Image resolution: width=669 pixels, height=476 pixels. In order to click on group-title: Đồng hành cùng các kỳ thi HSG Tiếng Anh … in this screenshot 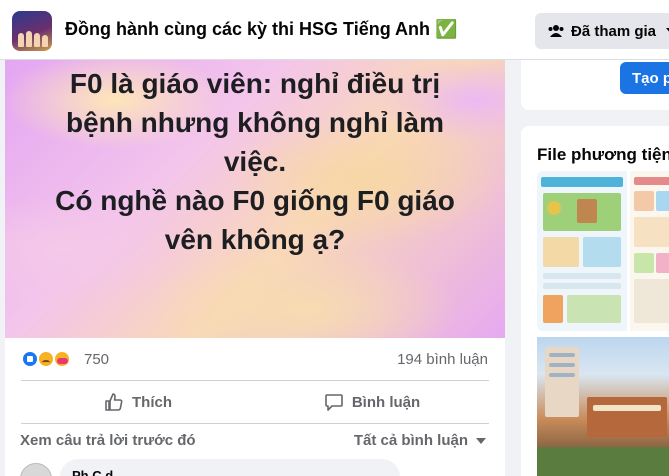, I will do `click(261, 29)`.